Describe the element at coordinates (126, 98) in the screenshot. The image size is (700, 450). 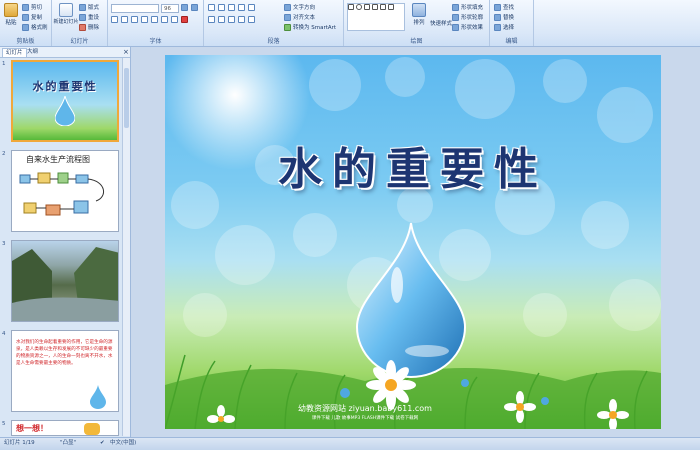
I see `scrollbar-thumb` at that location.